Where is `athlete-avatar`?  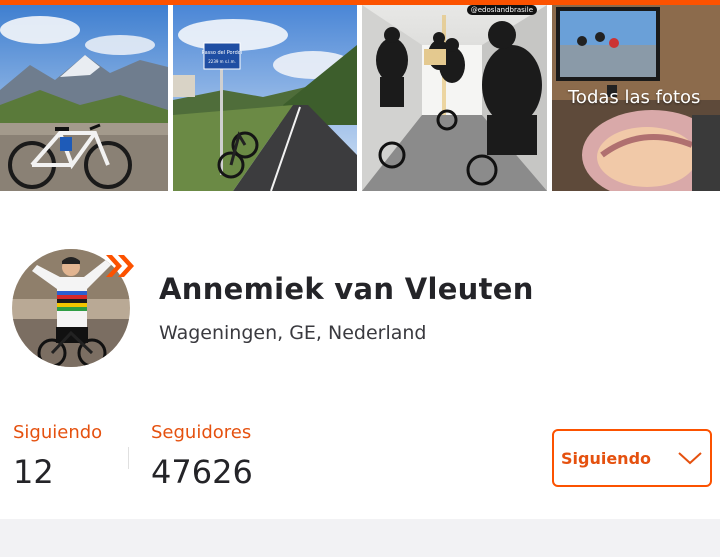 athlete-avatar is located at coordinates (73, 308).